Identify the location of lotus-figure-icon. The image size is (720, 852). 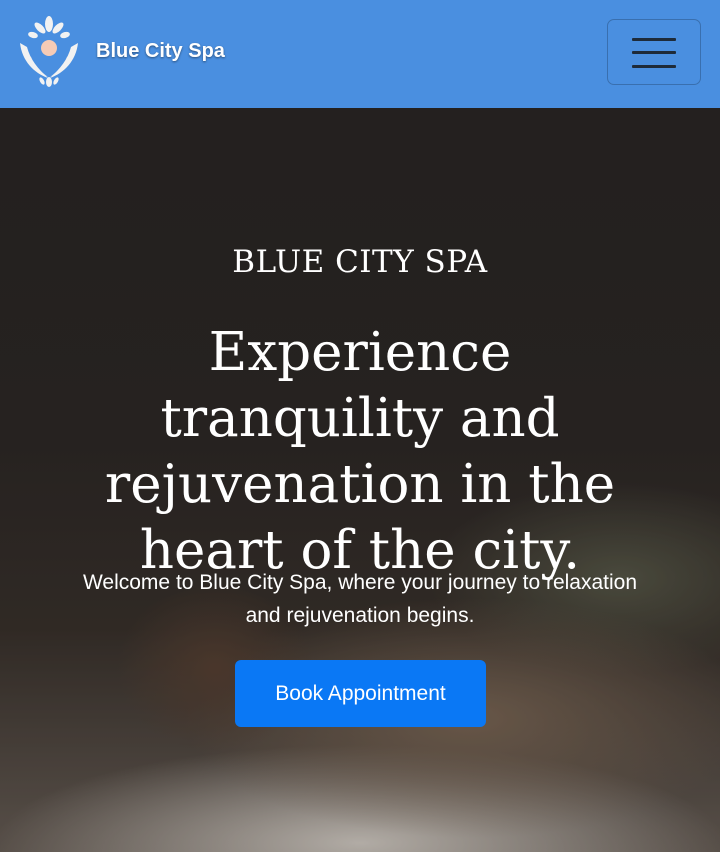
(49, 51).